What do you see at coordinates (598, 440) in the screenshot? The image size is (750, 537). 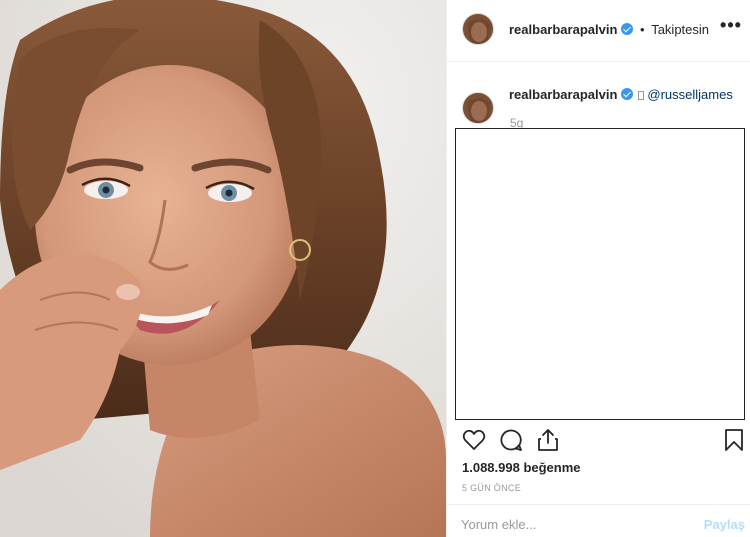 I see `action-bar` at bounding box center [598, 440].